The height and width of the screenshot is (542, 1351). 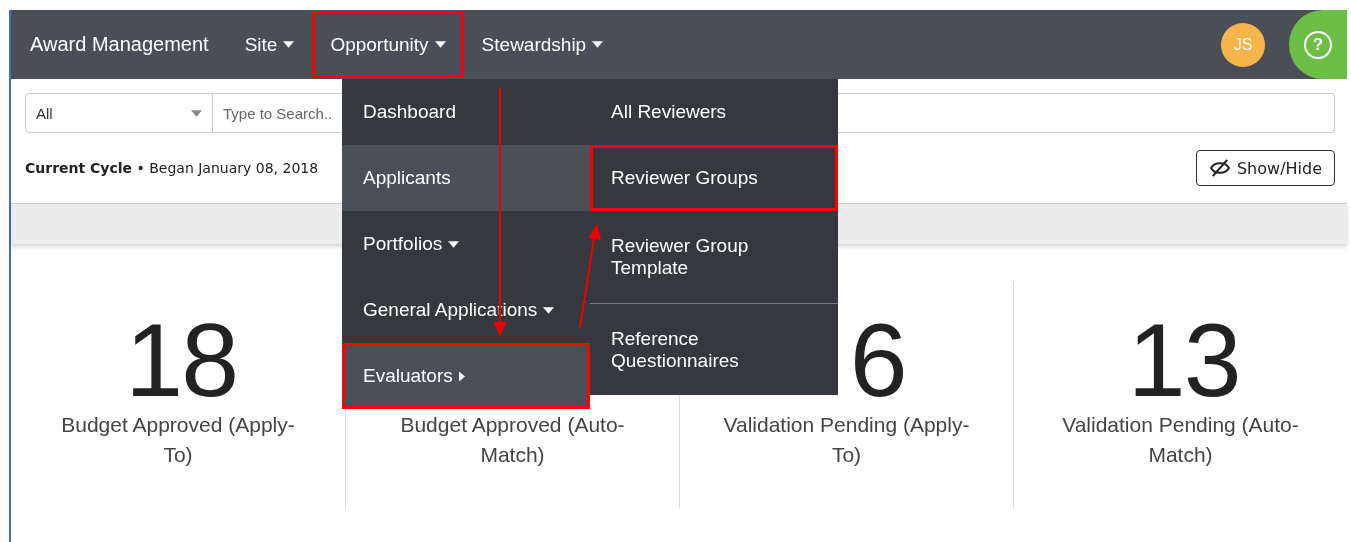 What do you see at coordinates (172, 168) in the screenshot?
I see `cycle-info: Current Cycle • Began January 08, 2018` at bounding box center [172, 168].